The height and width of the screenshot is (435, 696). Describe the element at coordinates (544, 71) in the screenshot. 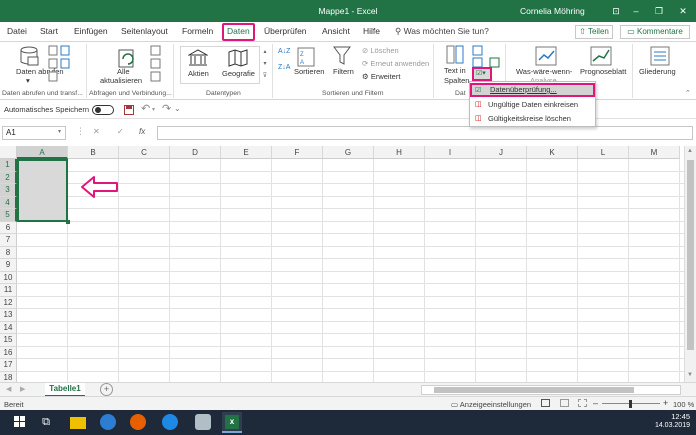

I see `what-if-label-1: Was-wäre-wenn-` at that location.